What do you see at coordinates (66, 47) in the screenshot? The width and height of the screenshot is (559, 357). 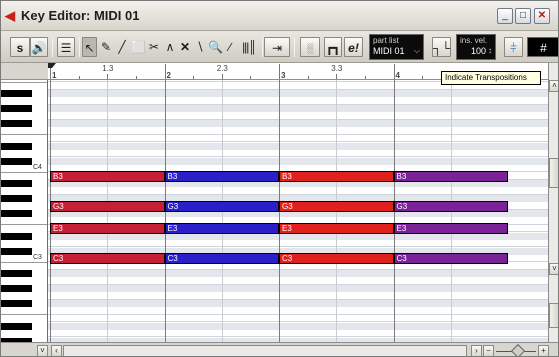 I see `show-info-button: ☰` at bounding box center [66, 47].